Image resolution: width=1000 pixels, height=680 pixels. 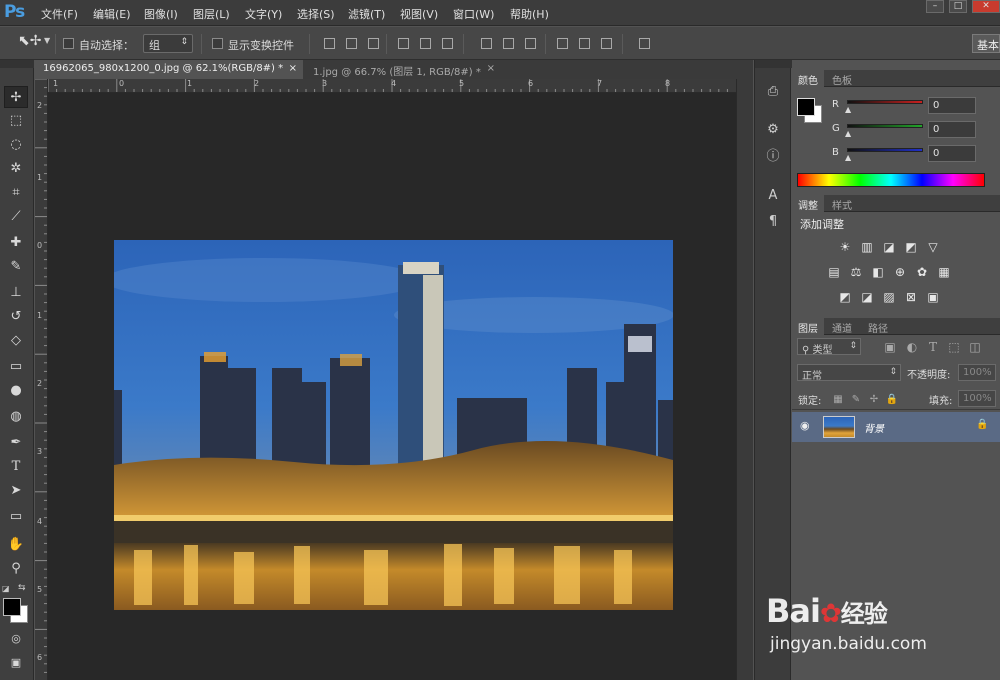 What do you see at coordinates (900, 272) in the screenshot?
I see `photo-filter-icon: ⊕` at bounding box center [900, 272].